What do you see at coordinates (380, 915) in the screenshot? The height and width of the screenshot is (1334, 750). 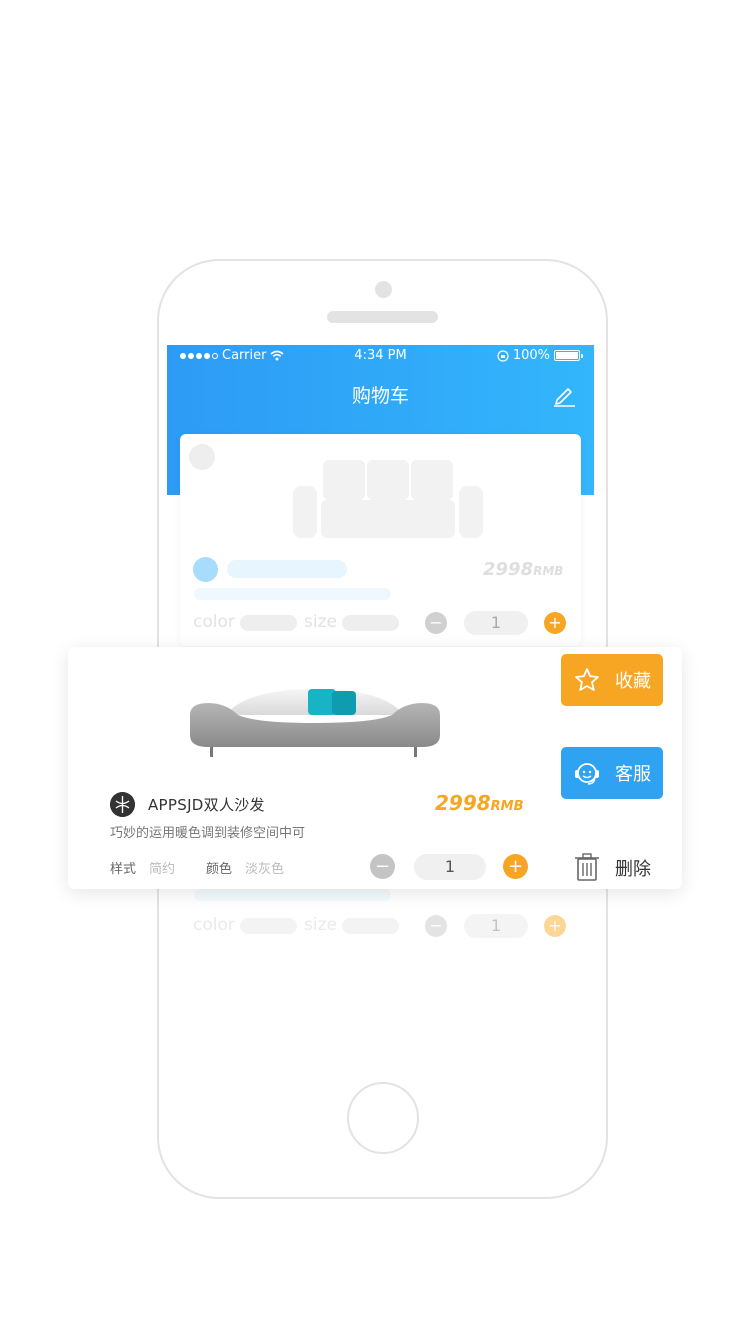 I see `ghost-cart-item-bottom: color size − 1 +` at bounding box center [380, 915].